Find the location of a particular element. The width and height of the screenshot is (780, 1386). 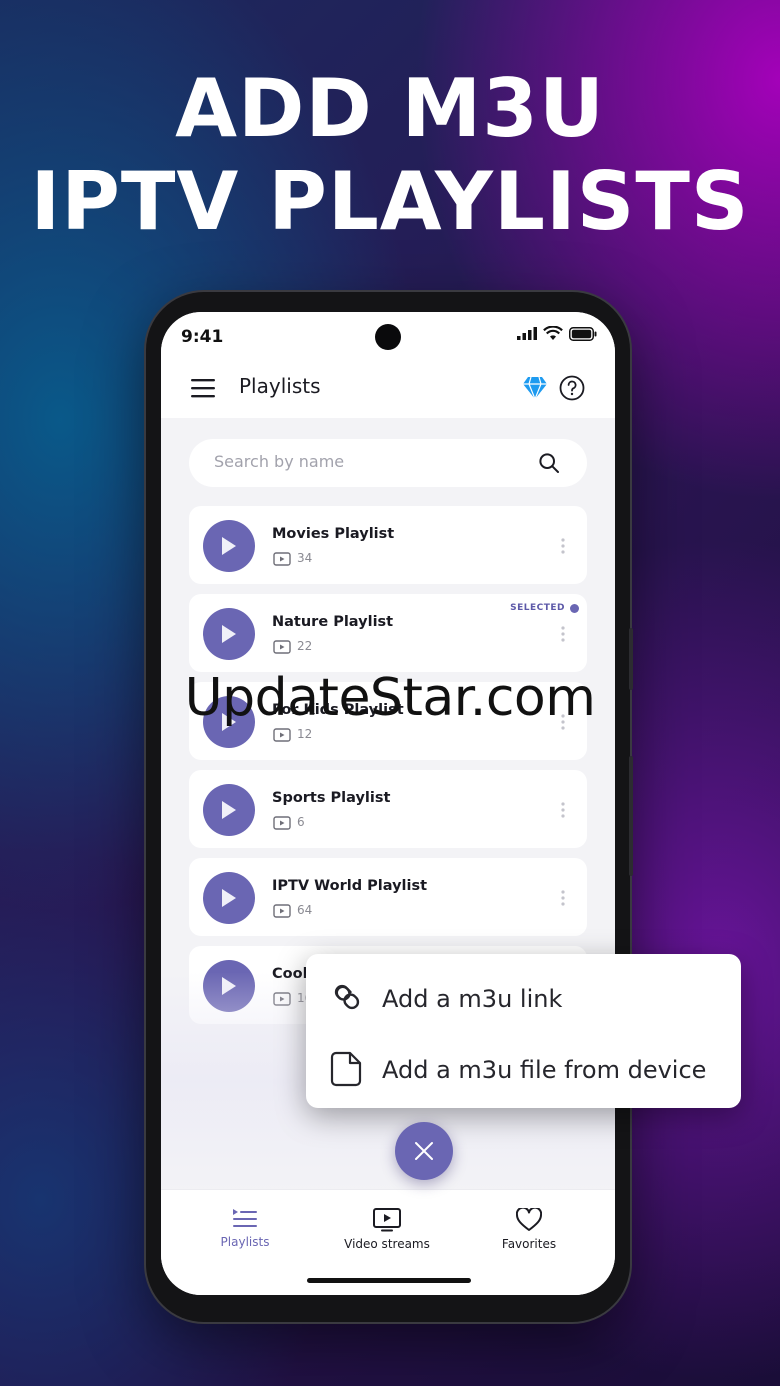

status-bar: 9:41 is located at coordinates (388, 336).